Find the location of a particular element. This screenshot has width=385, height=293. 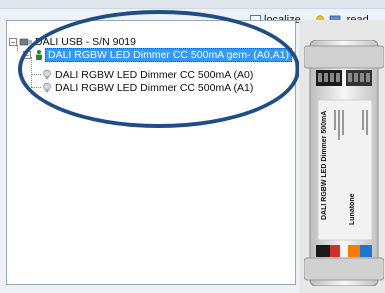

tree-node-a0: DALI RGBW LED Dimmer CC 500mA (A0) is located at coordinates (148, 74).